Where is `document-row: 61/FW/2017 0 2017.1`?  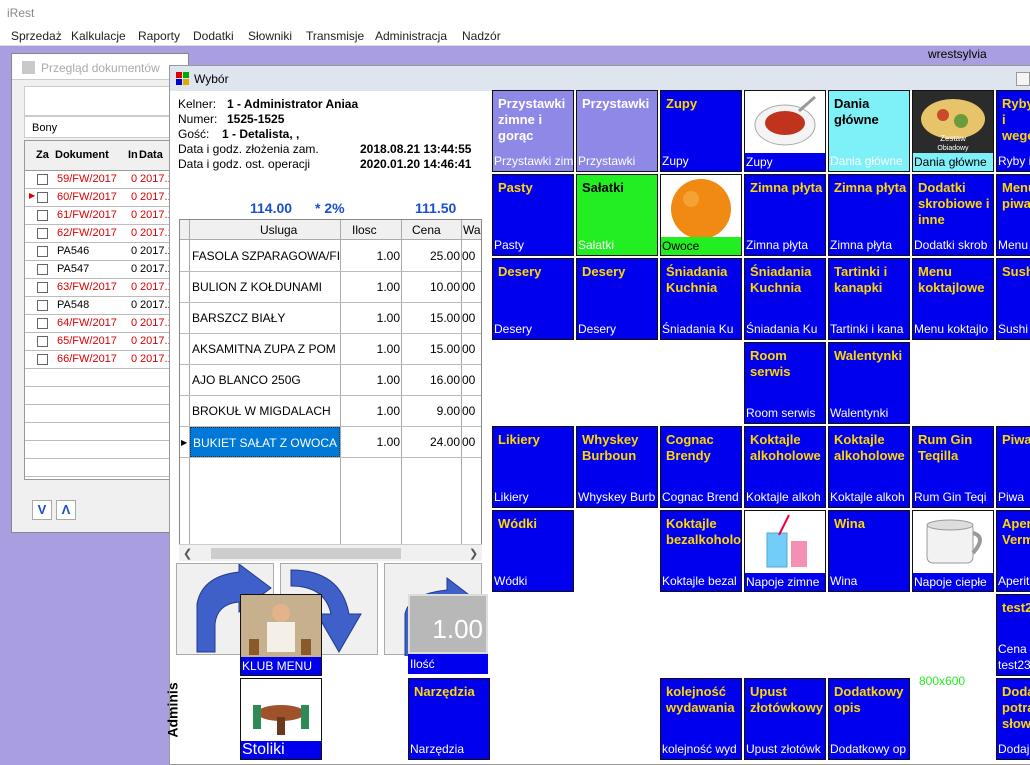
document-row: 61/FW/2017 0 2017.1 is located at coordinates (102, 216).